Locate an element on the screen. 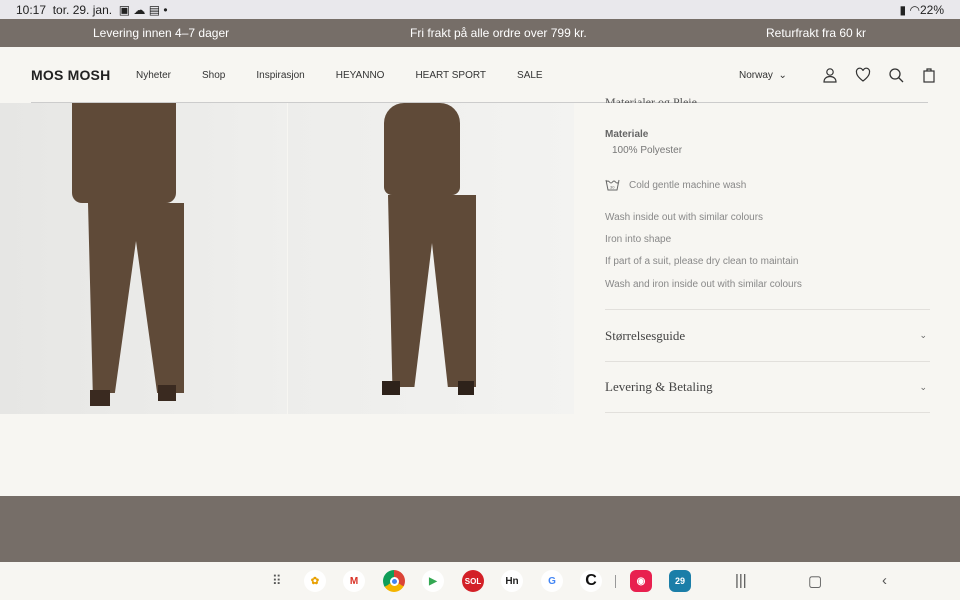 This screenshot has height=600, width=960. app-drawer-icon: ⠿ is located at coordinates (277, 581).